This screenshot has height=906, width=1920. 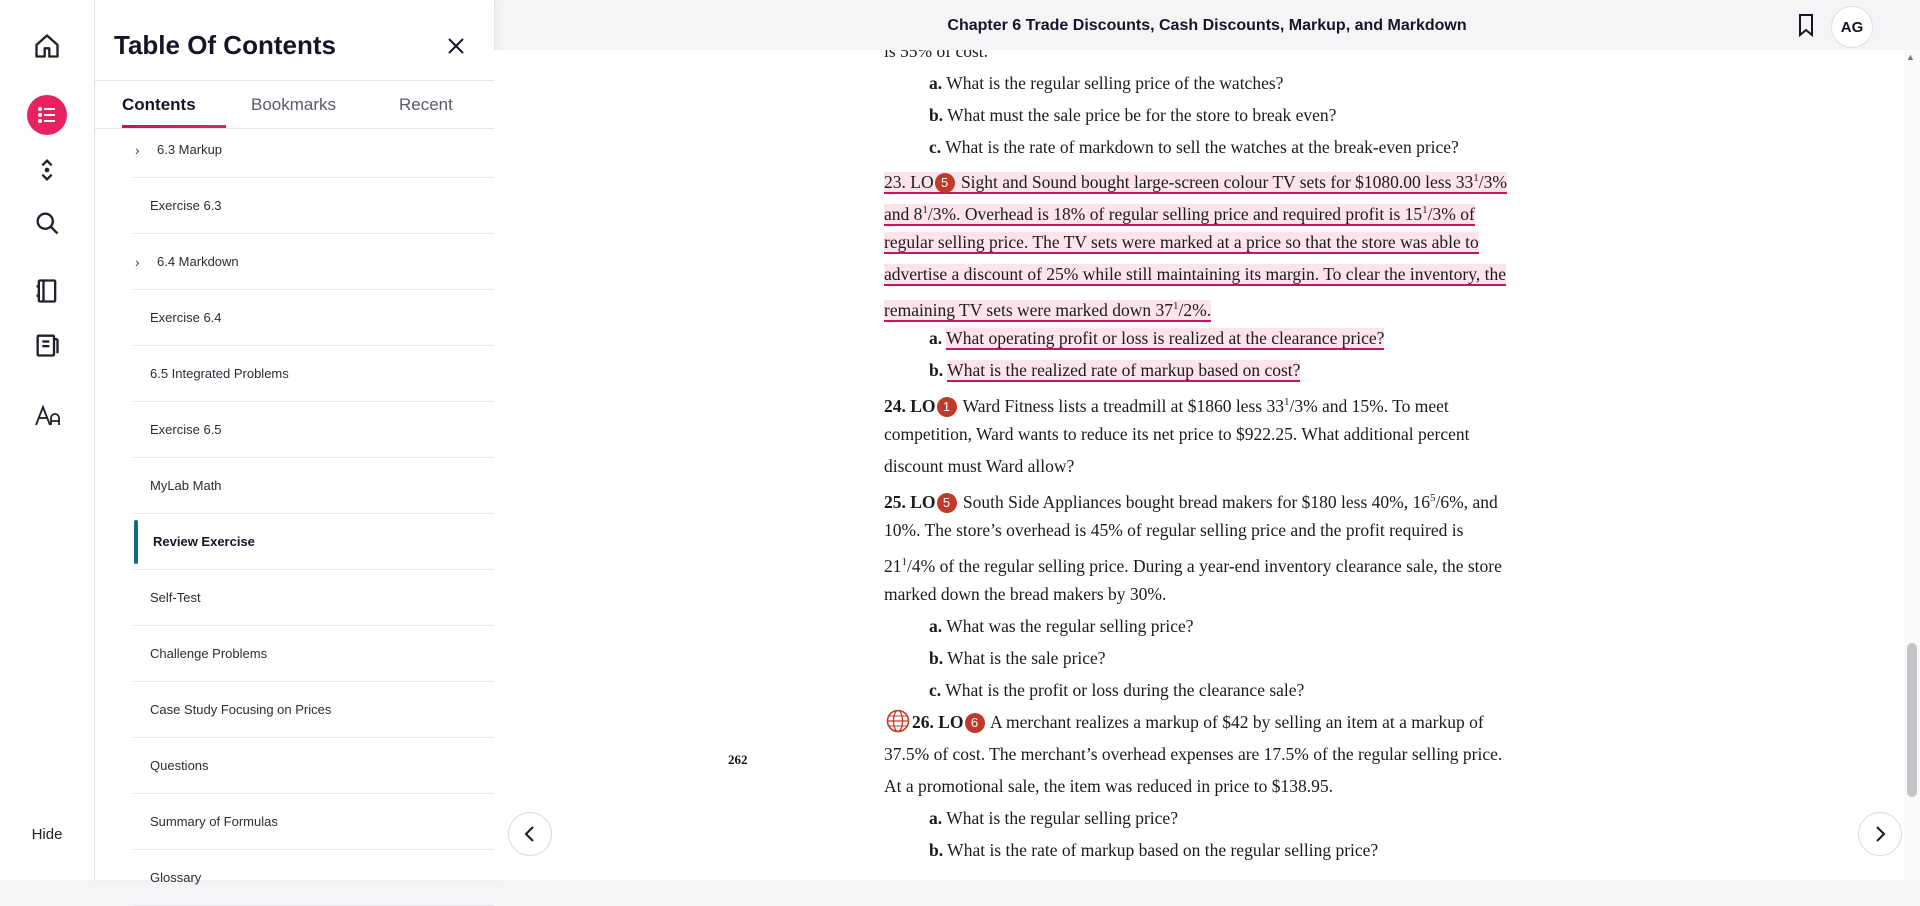 I want to click on toc-item-label: Self-Test, so click(x=175, y=597).